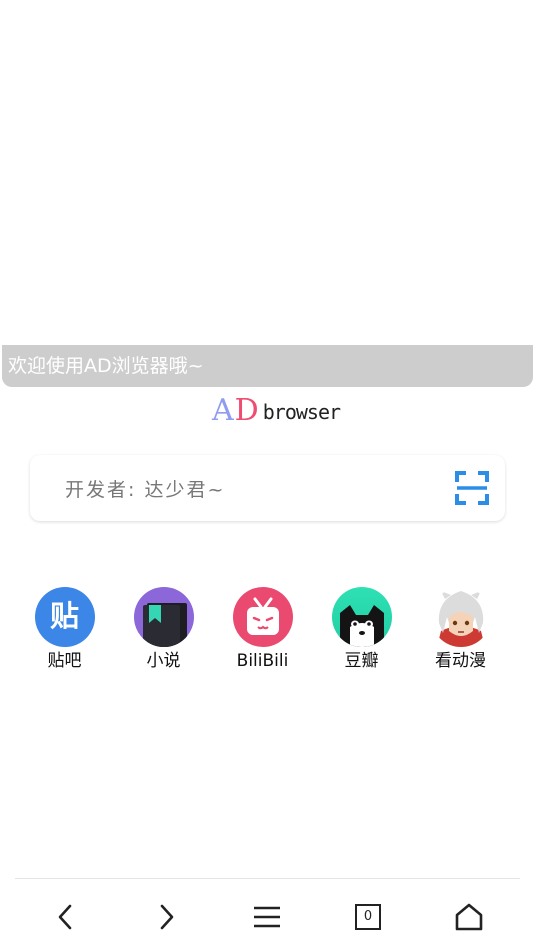  I want to click on forward-icon, so click(166, 917).